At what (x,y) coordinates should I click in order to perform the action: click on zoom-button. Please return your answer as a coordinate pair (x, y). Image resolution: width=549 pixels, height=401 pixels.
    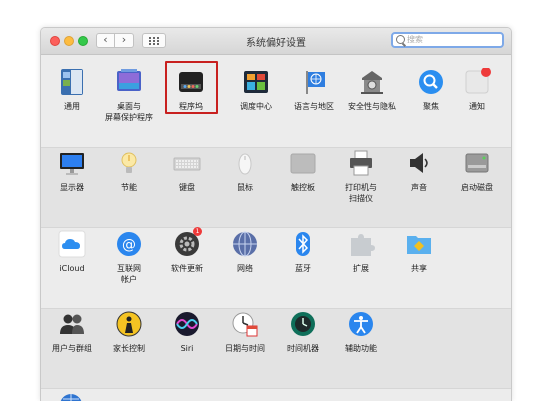
    Looking at the image, I should click on (83, 41).